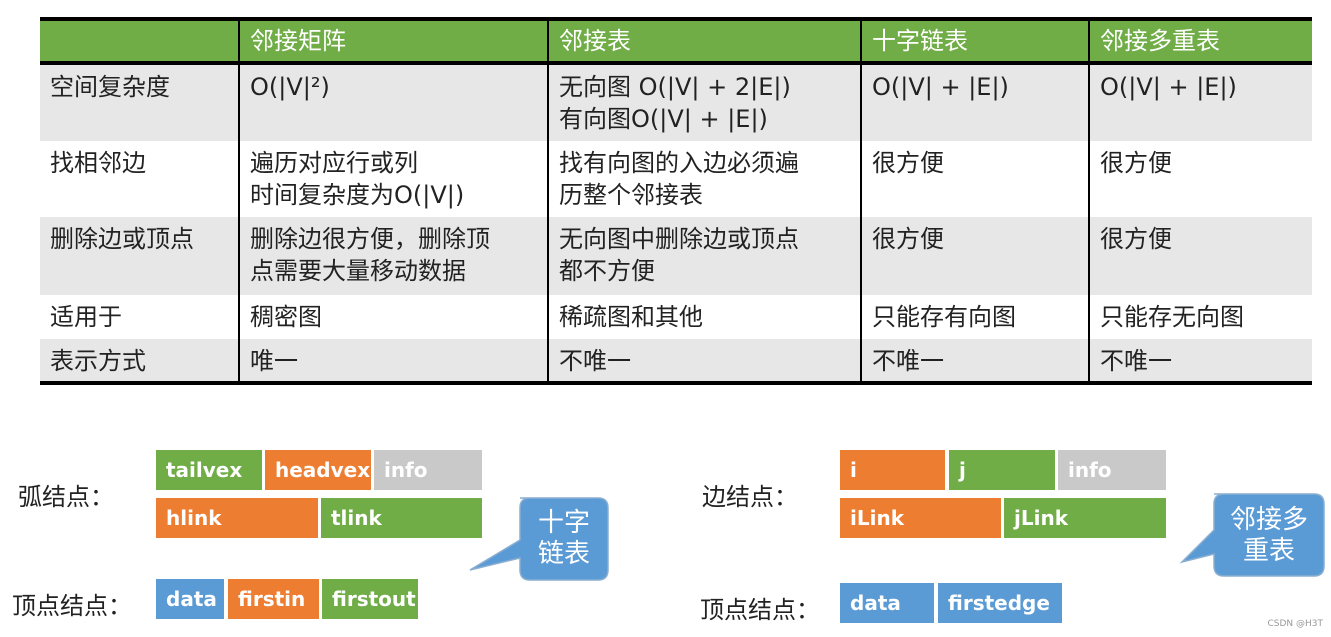 The width and height of the screenshot is (1331, 637). I want to click on field-j: j, so click(1002, 470).